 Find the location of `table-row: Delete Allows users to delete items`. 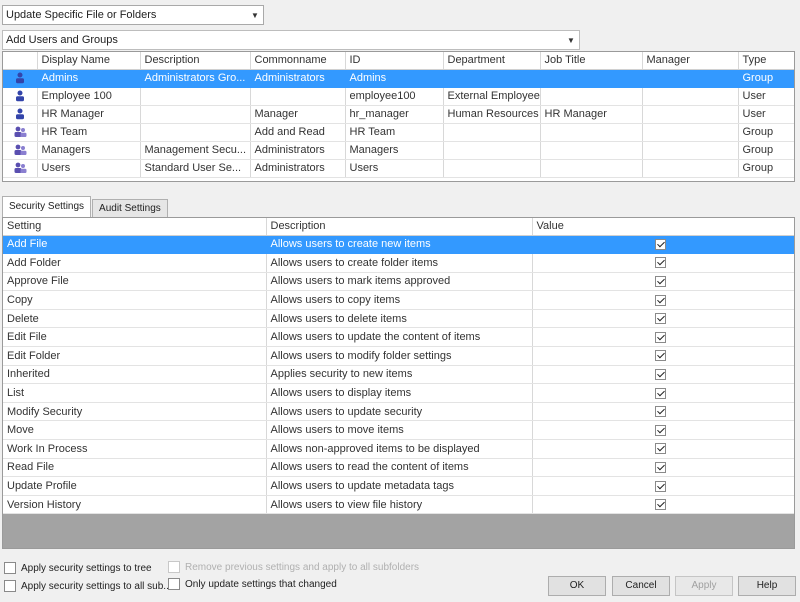

table-row: Delete Allows users to delete items is located at coordinates (398, 319).